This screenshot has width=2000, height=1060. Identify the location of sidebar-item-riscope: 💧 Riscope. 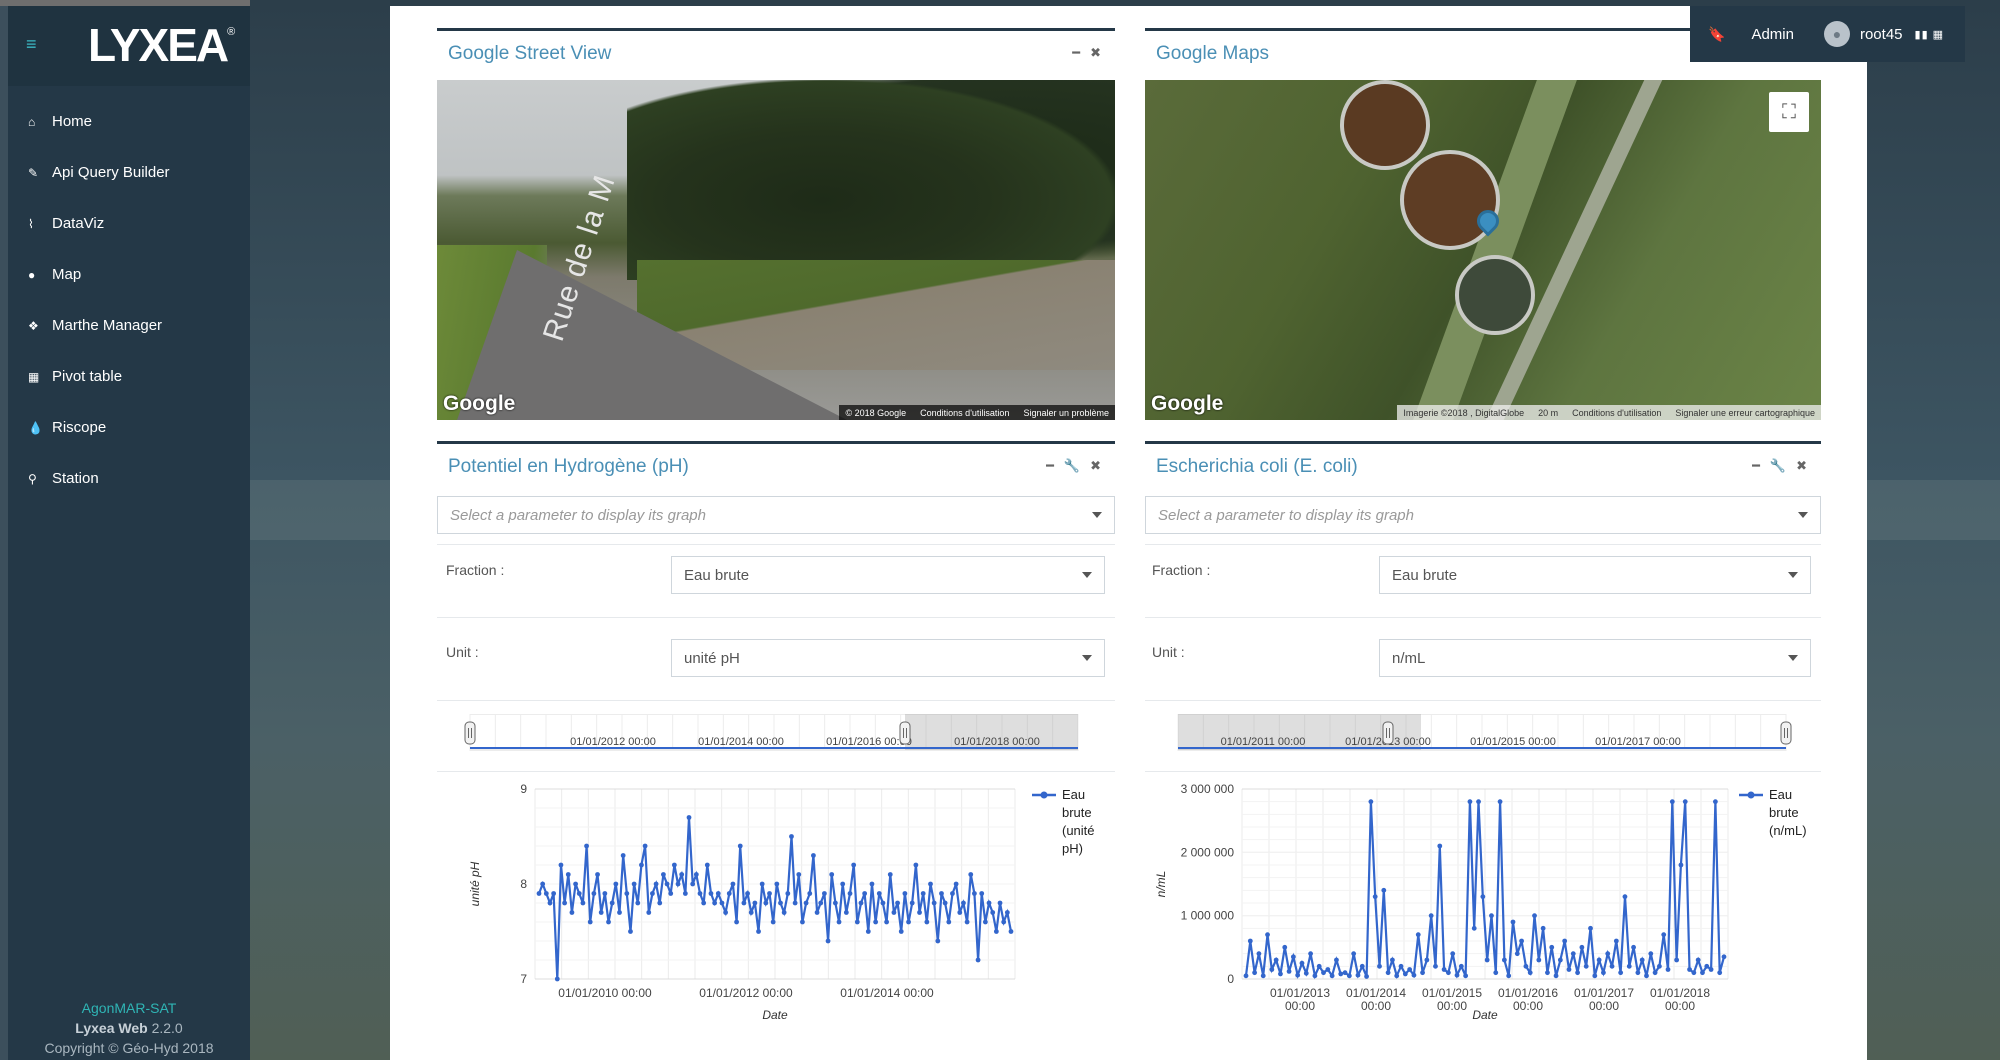
(129, 427).